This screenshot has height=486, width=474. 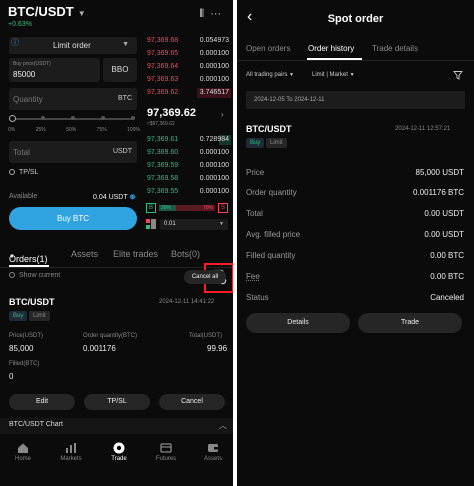 I want to click on last-price: 97,369.62, so click(x=171, y=113).